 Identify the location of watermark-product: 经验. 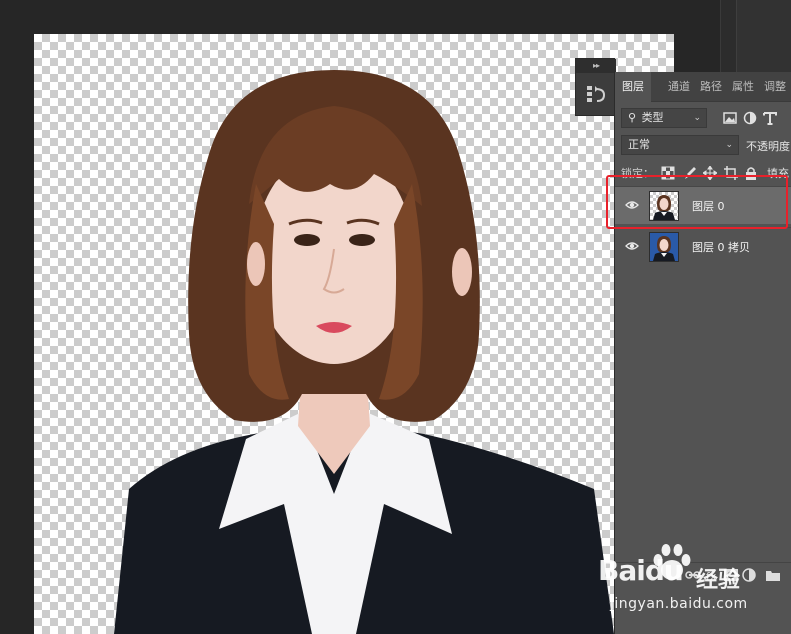
(718, 580).